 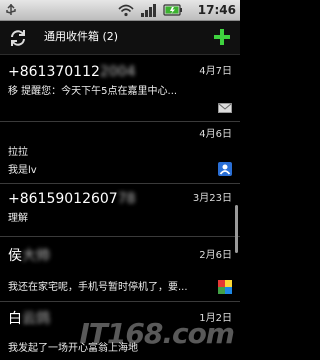 I want to click on wifi-icon, so click(x=126, y=10).